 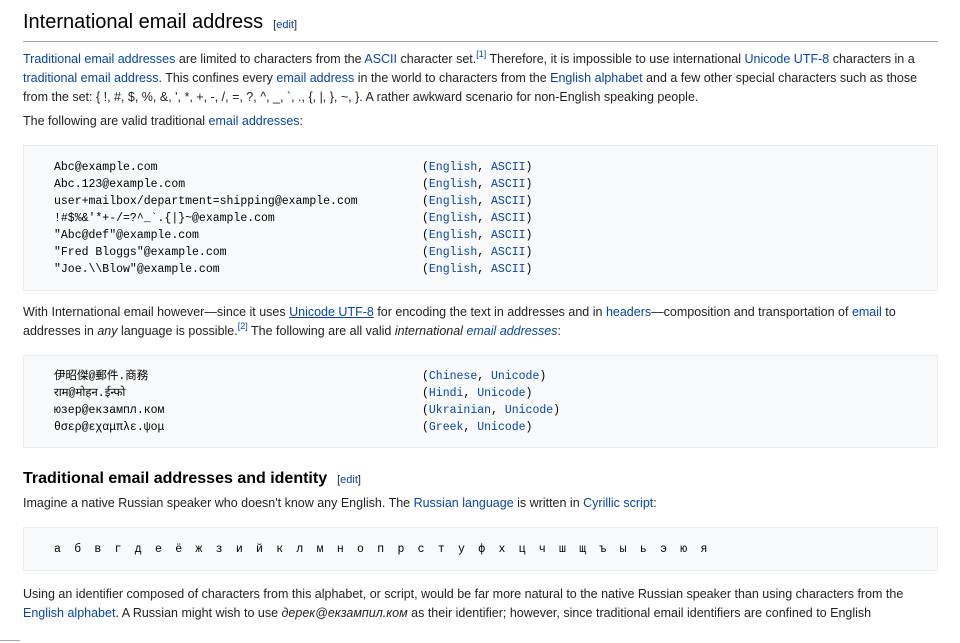 I want to click on ref-1: [1], so click(x=481, y=54).